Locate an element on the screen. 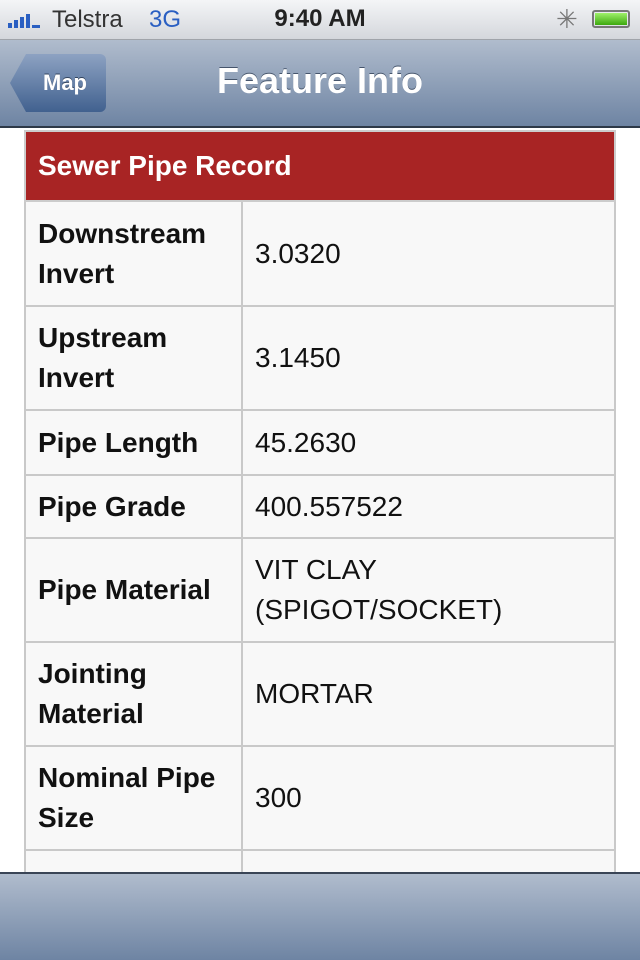  page-title: Feature Info is located at coordinates (319, 80).